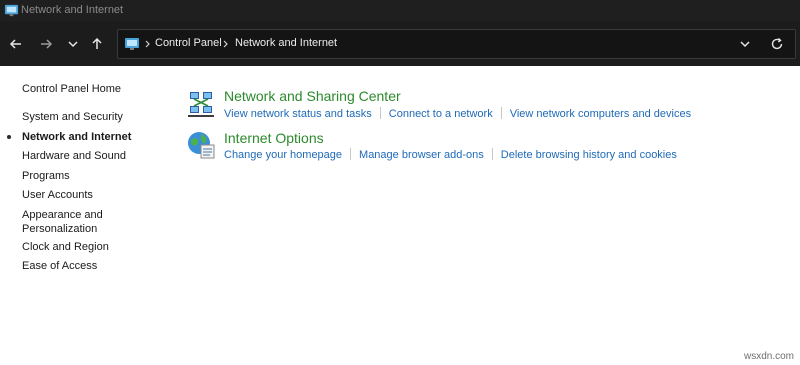 The height and width of the screenshot is (365, 800). Describe the element at coordinates (421, 155) in the screenshot. I see `manage-browser-addons-link: Manage browser add-ons` at that location.